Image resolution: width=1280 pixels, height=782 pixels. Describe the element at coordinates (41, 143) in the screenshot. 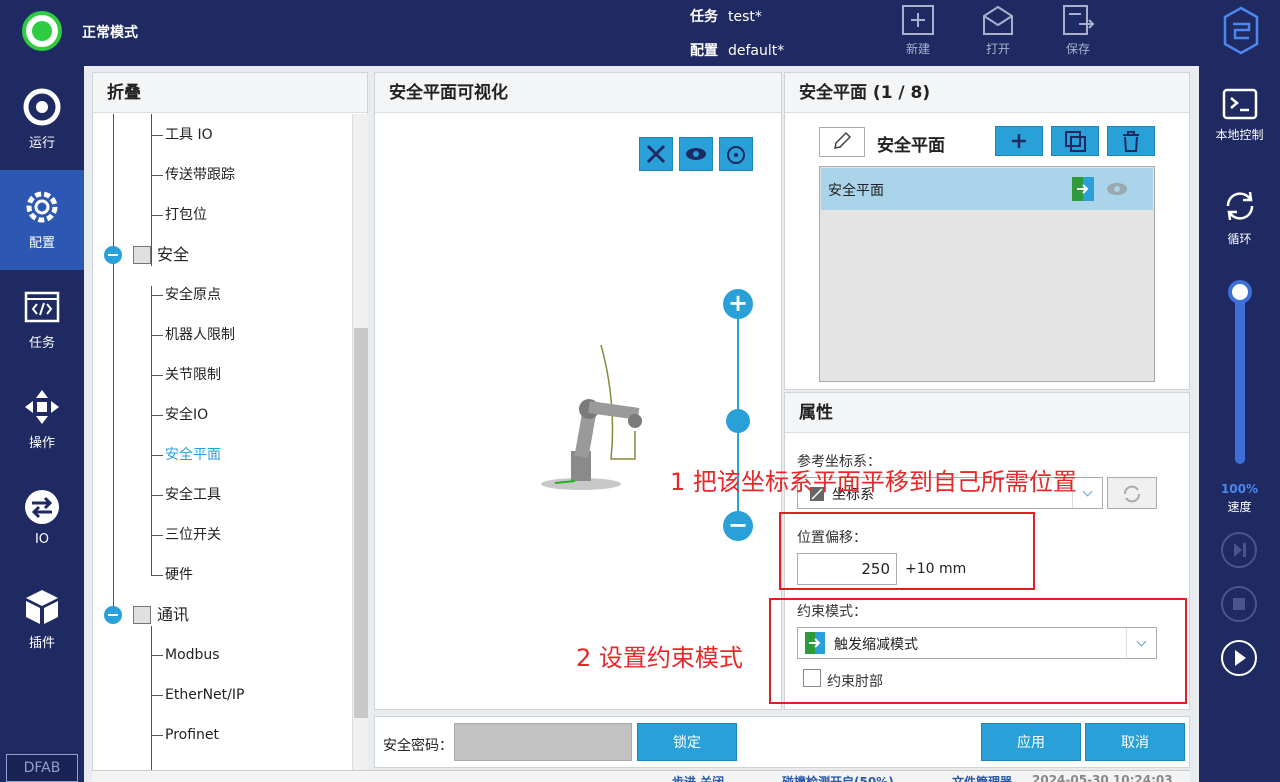

I see `nav-run-label: 运行` at that location.